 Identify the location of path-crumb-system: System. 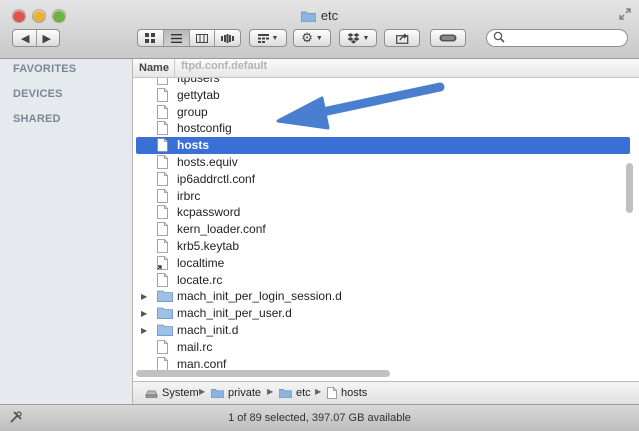
(172, 393).